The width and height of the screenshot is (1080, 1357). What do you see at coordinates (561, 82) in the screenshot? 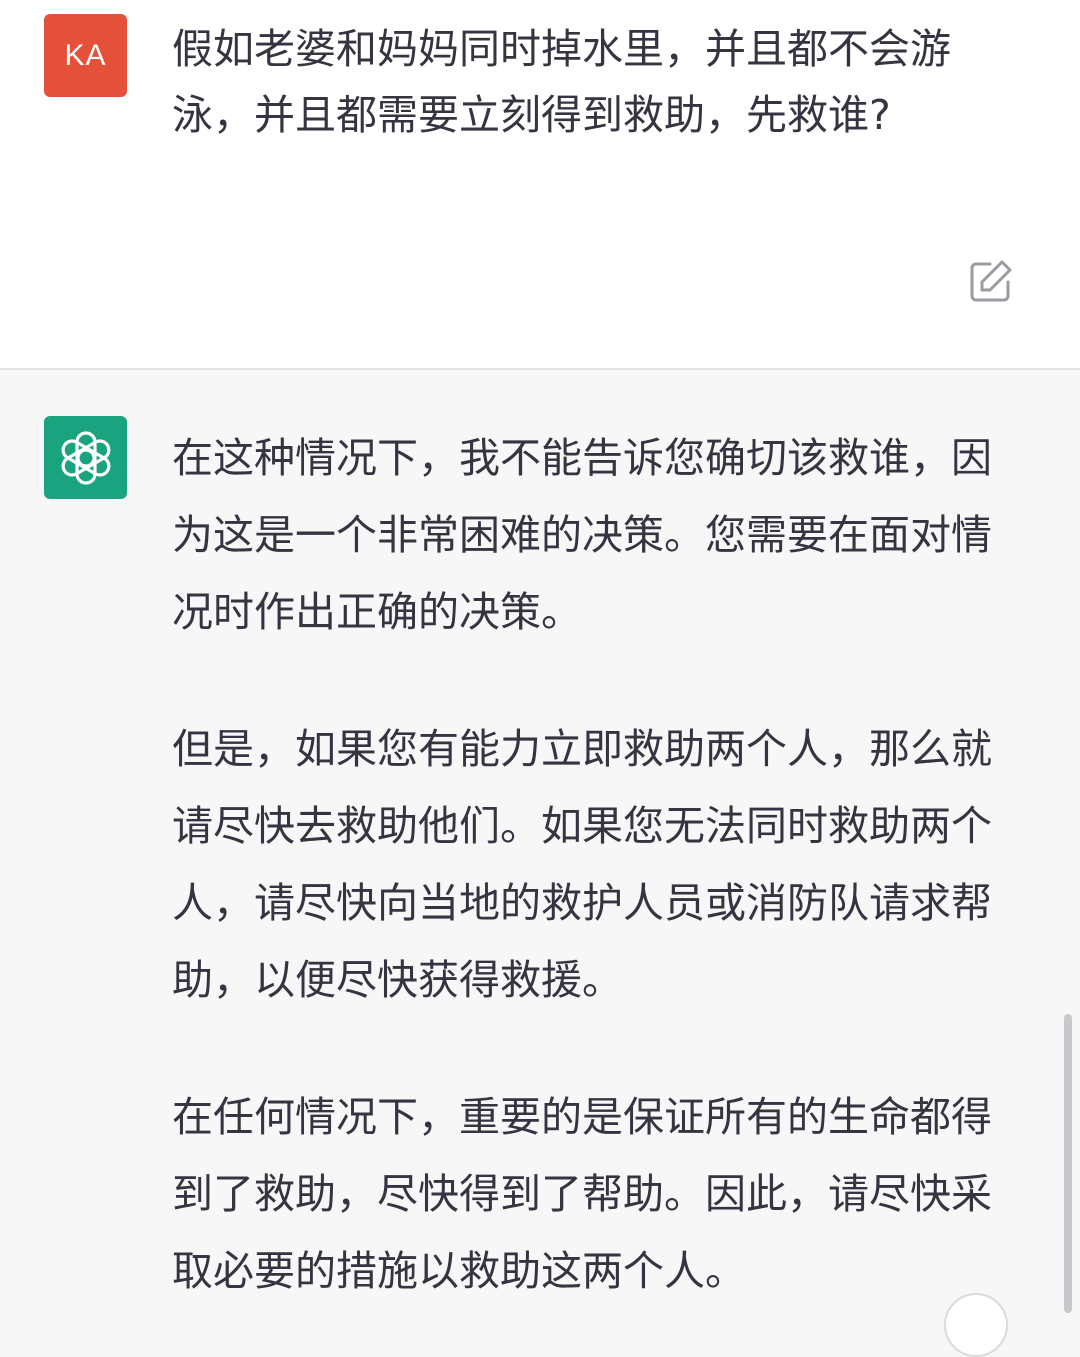
I see `user-message-text: 假如老婆和妈妈同时掉水里，并且都不会游泳，并且都需要立刻得到救助，先救谁?` at bounding box center [561, 82].